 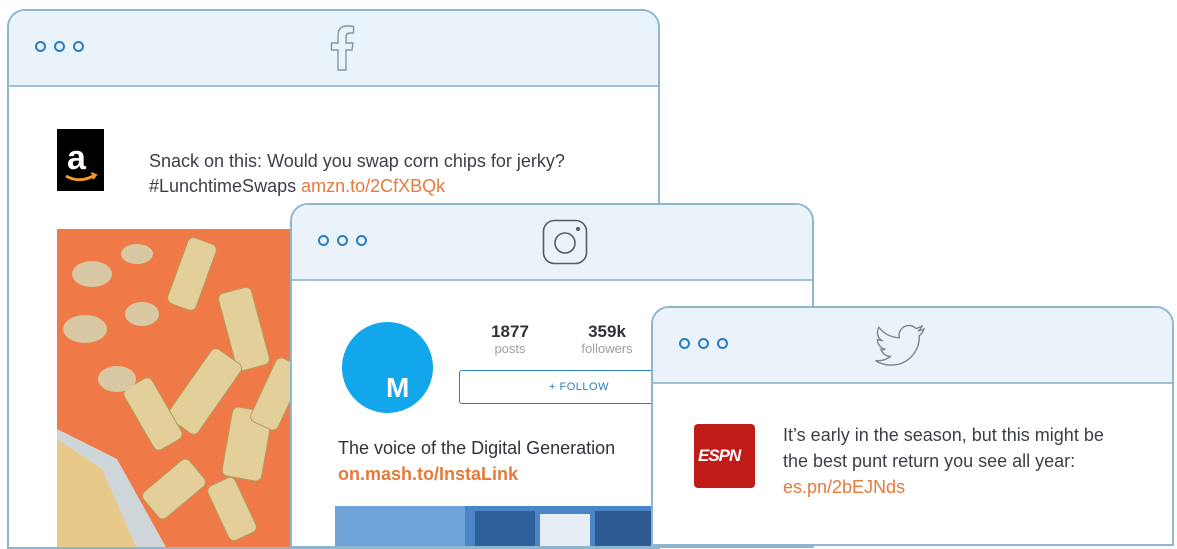 I want to click on avatar-letter: M, so click(x=398, y=387).